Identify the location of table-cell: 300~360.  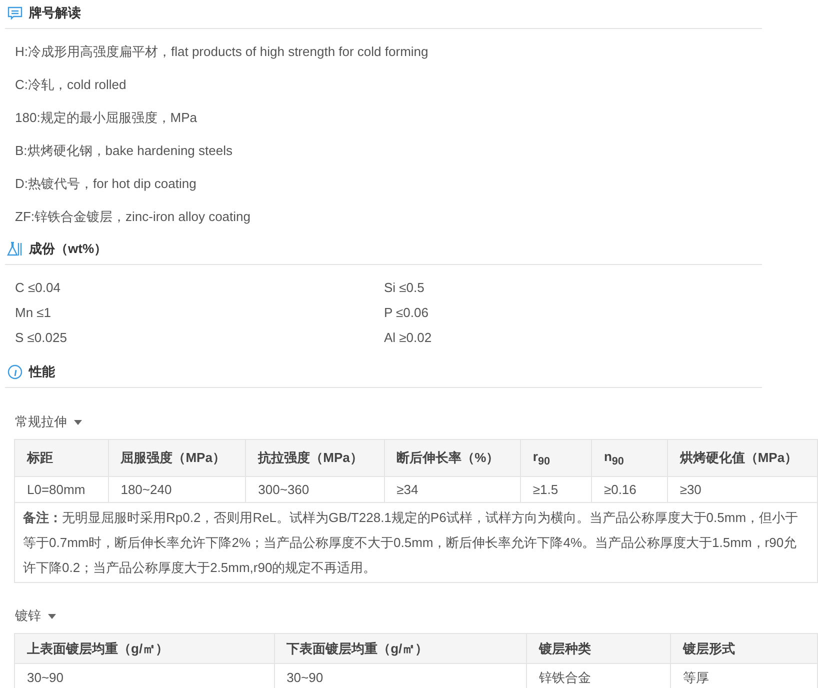
(315, 489).